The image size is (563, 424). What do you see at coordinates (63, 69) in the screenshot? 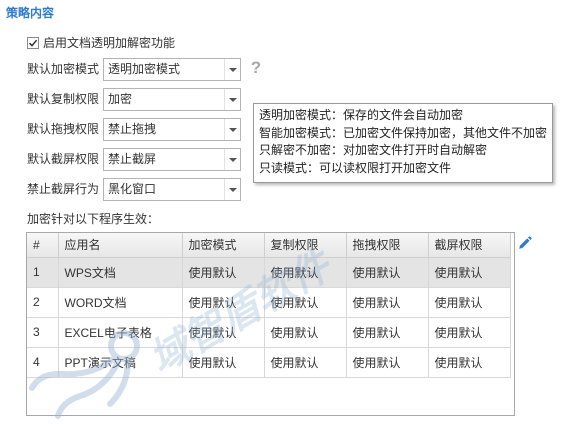
I see `setting-label: 默认加密模式` at bounding box center [63, 69].